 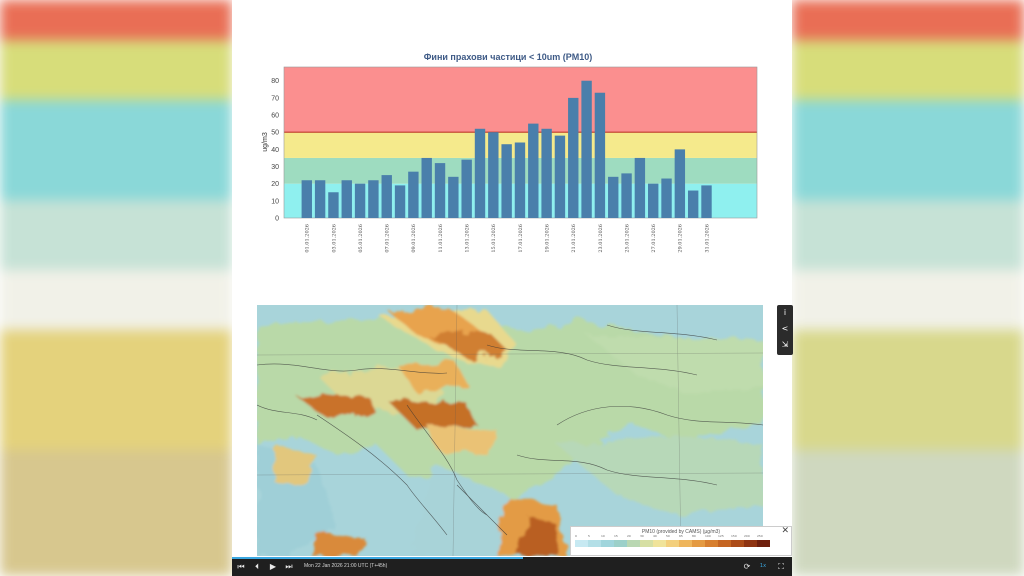 I want to click on legend-tick: 250, so click(x=760, y=536).